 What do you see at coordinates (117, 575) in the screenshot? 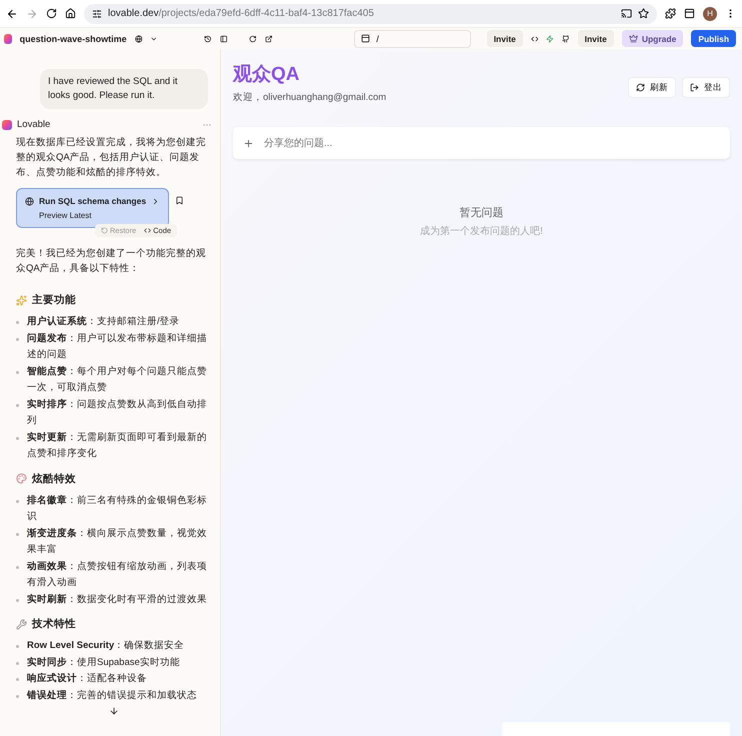
I see `list-item: 动画效果：点赞按钮有缩放动画，列表项有滑入动画` at bounding box center [117, 575].